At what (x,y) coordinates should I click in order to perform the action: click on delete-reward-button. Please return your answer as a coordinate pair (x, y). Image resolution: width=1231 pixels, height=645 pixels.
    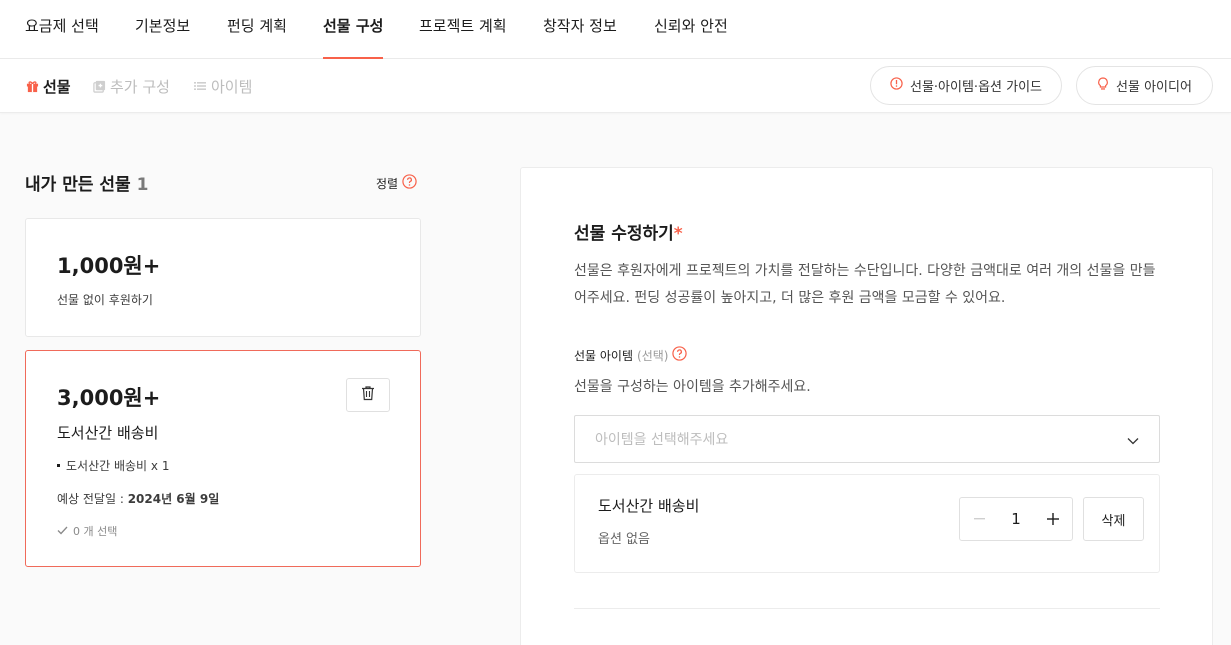
    Looking at the image, I should click on (368, 395).